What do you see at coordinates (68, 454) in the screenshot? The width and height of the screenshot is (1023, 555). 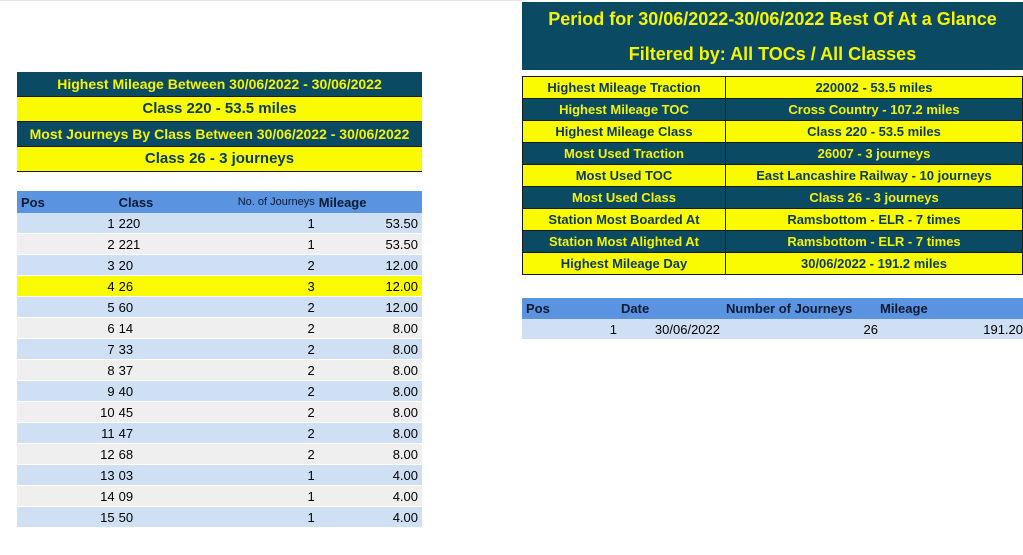 I see `row-pos: 12` at bounding box center [68, 454].